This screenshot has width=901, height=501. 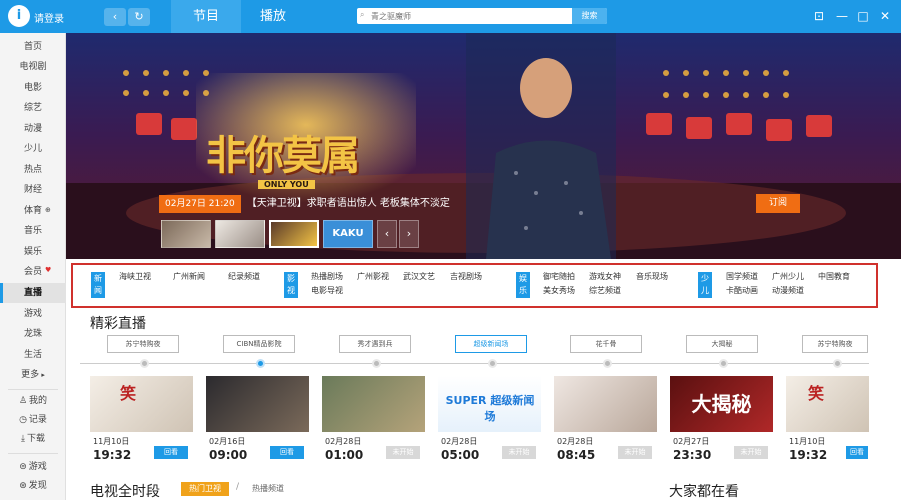 I want to click on tab-play: 播放, so click(x=273, y=16).